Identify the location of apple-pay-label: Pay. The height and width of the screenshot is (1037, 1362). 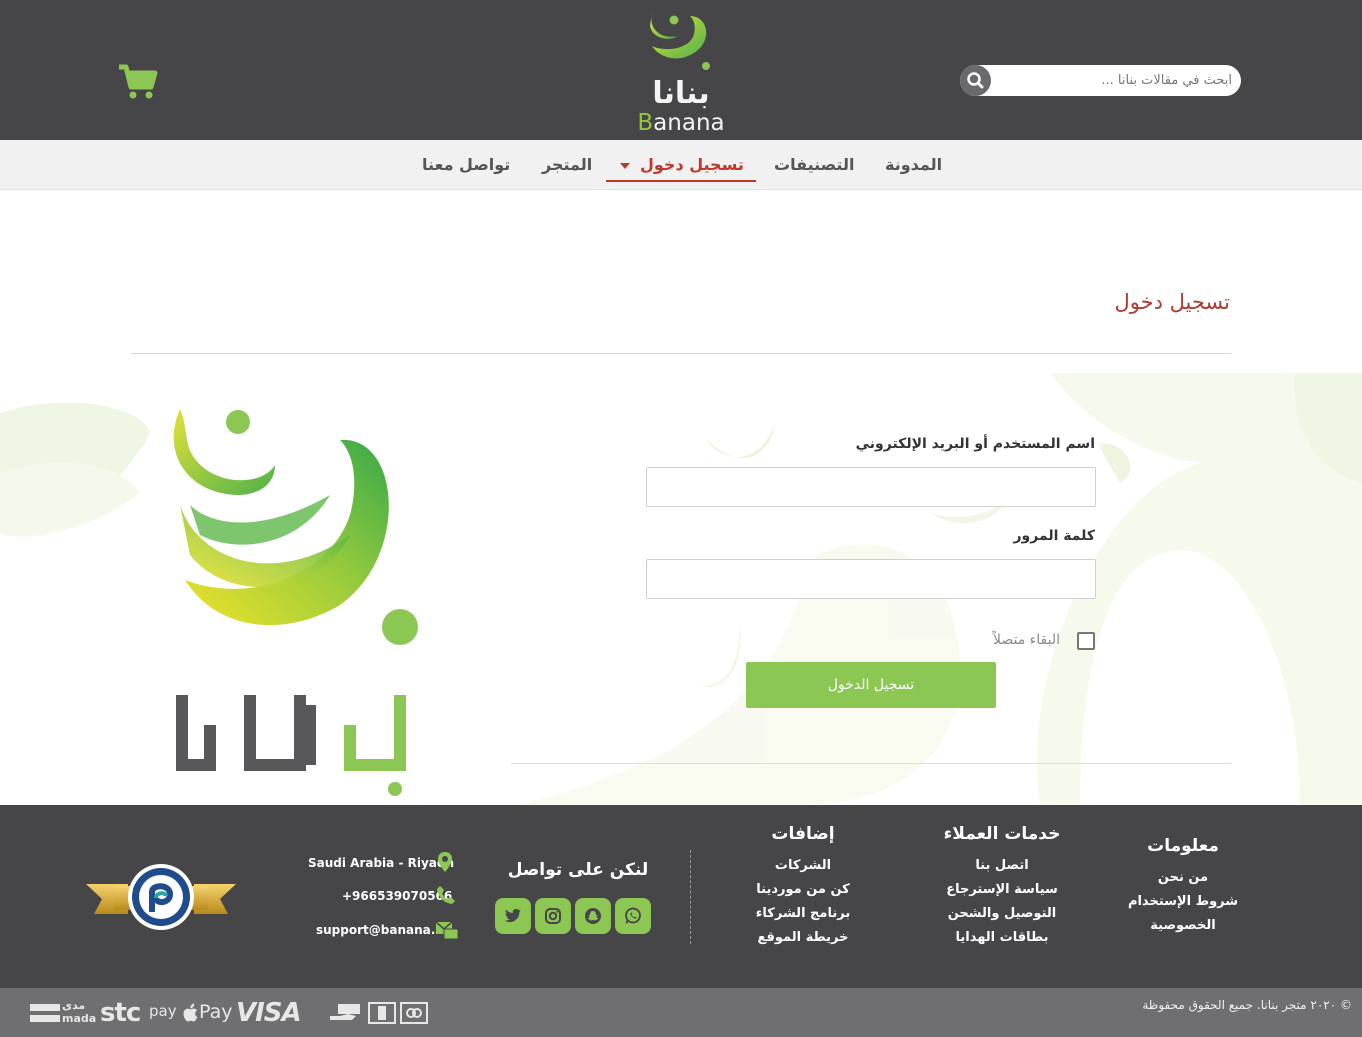
(216, 1012).